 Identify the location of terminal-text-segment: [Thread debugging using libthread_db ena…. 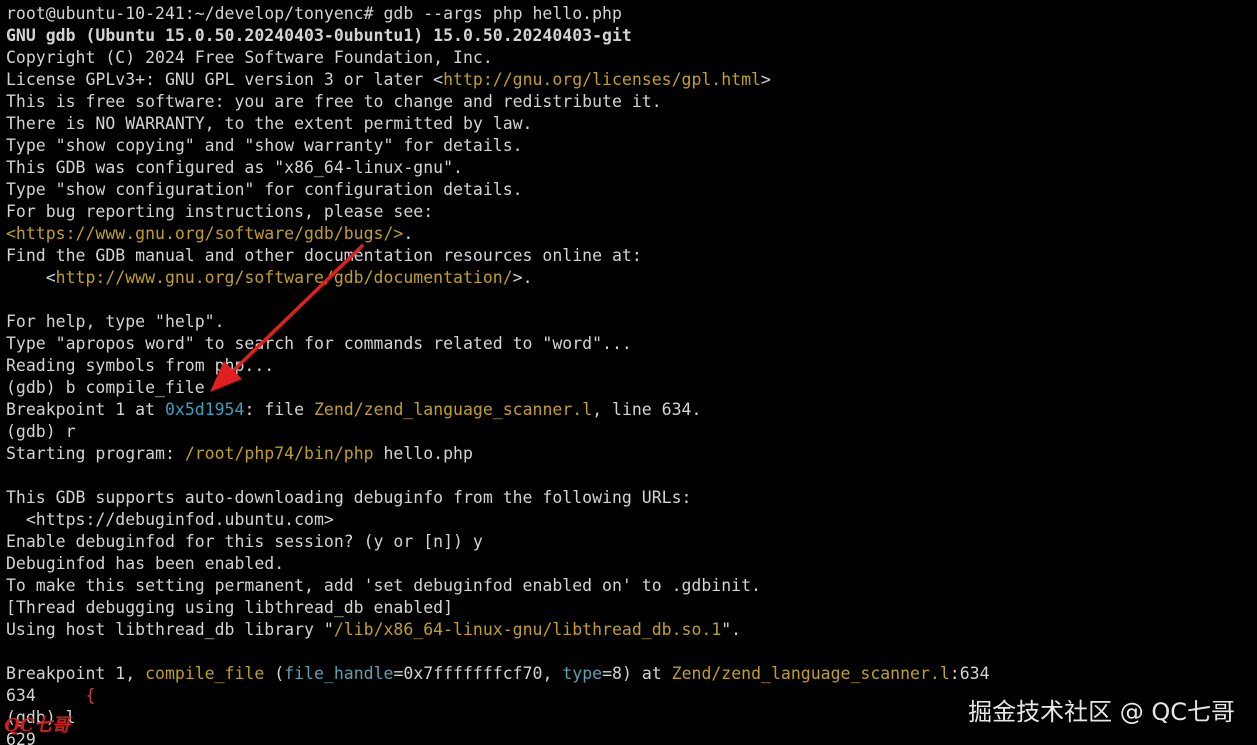
(230, 607).